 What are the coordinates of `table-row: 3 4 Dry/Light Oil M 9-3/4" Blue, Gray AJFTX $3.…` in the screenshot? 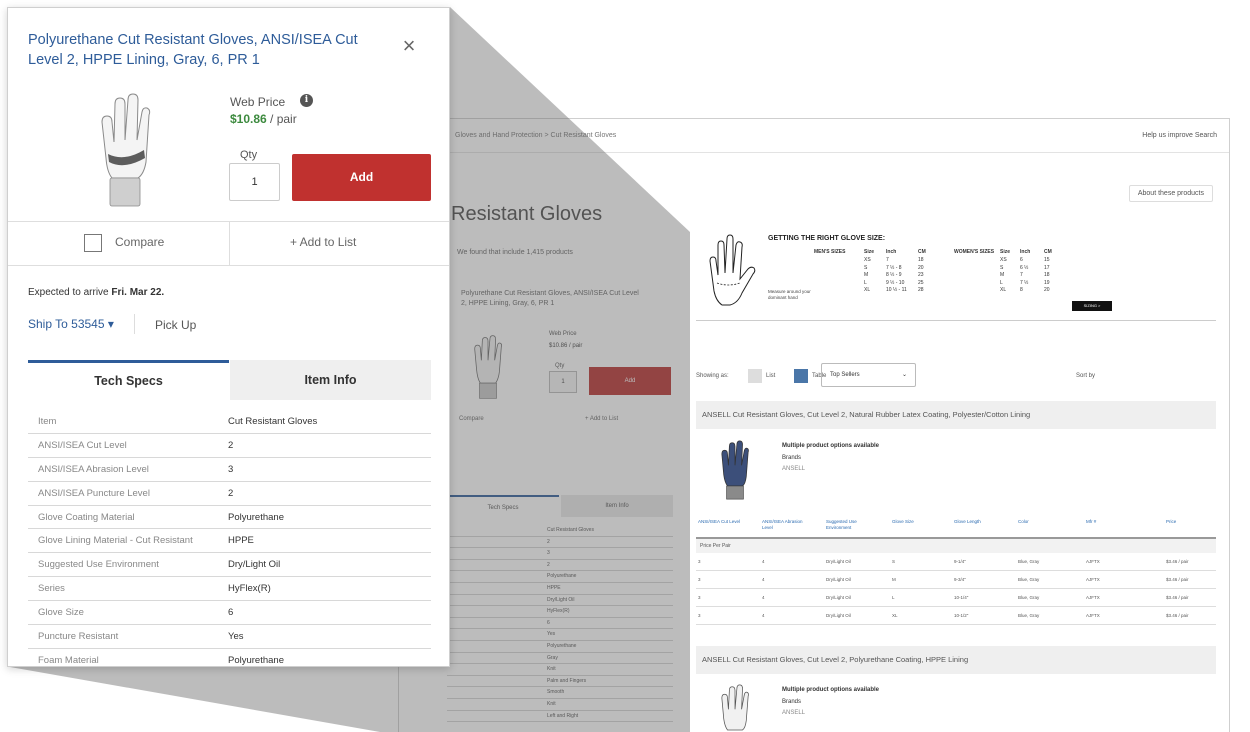 It's located at (956, 580).